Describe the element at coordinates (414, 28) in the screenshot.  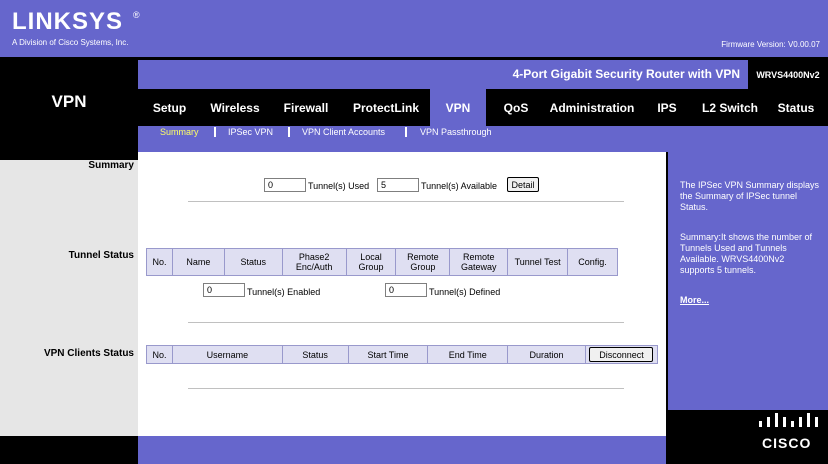
I see `brand-bar` at that location.